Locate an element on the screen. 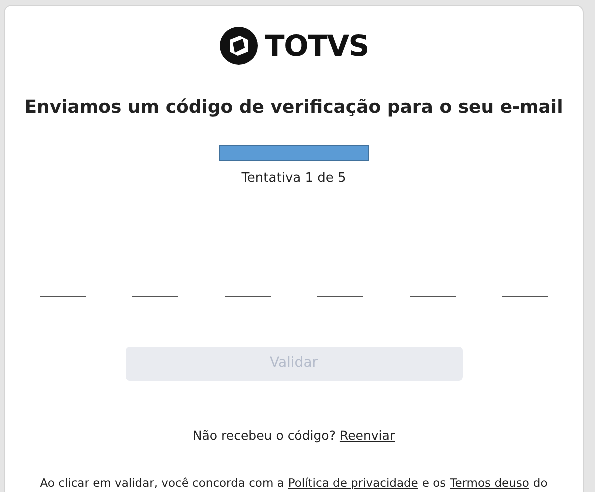 The image size is (595, 492). attempt-counter: Tentativa 1 de 5 is located at coordinates (294, 179).